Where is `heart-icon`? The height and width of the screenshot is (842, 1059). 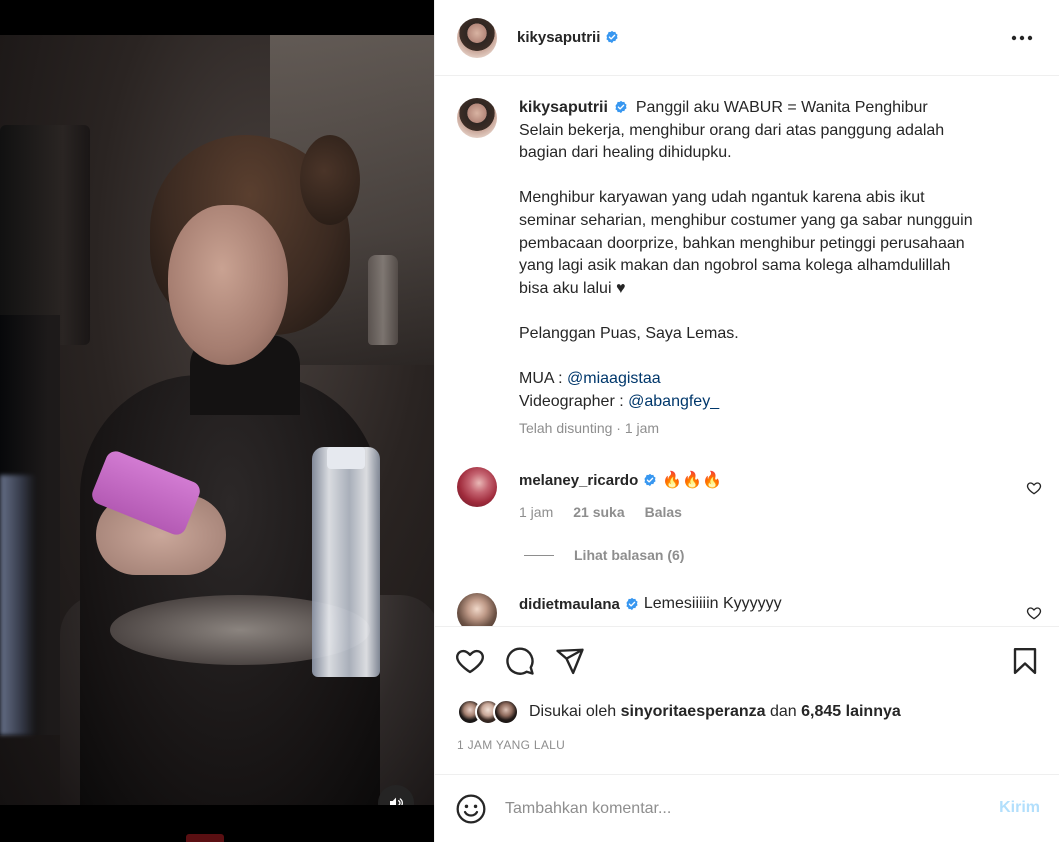 heart-icon is located at coordinates (470, 661).